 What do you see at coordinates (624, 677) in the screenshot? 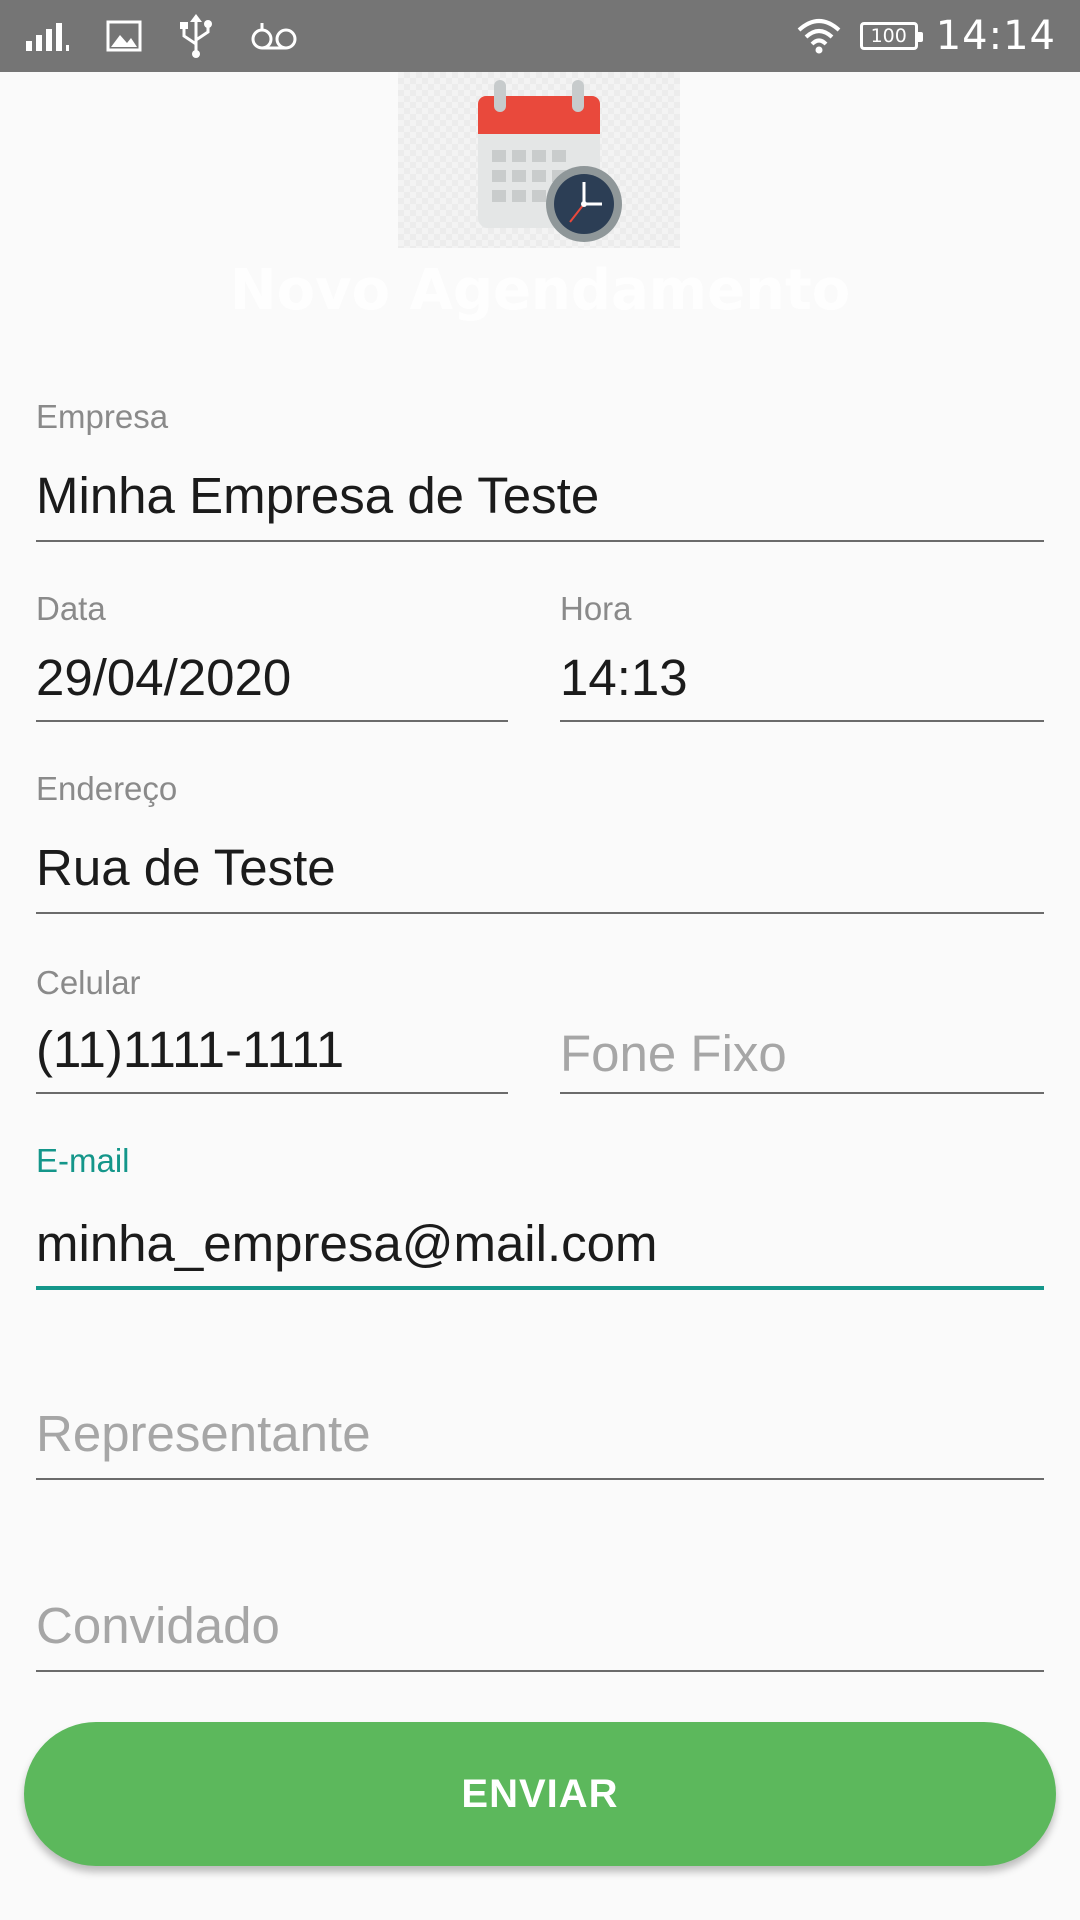
I see `hora-value: 14:13` at bounding box center [624, 677].